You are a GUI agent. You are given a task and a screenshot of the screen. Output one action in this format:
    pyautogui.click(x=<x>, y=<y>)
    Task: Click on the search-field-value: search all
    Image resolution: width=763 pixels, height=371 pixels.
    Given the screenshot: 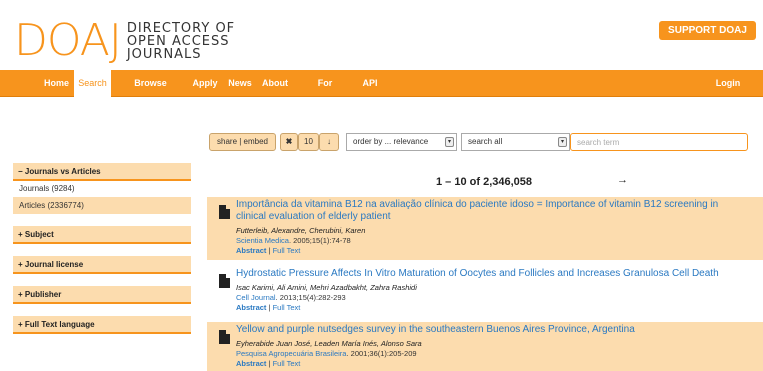 What is the action you would take?
    pyautogui.click(x=485, y=141)
    